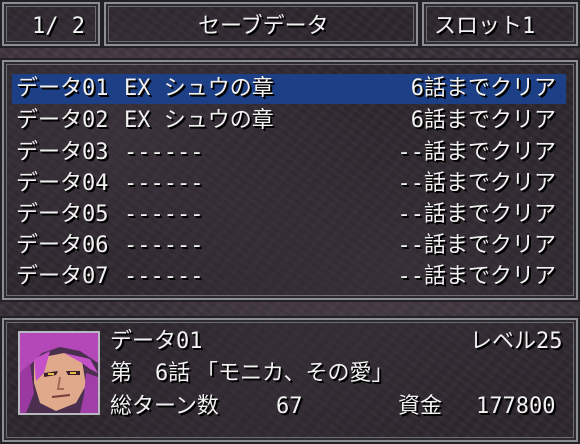 The image size is (580, 444). I want to click on character-portrait-purple-hair-icon, so click(59, 373).